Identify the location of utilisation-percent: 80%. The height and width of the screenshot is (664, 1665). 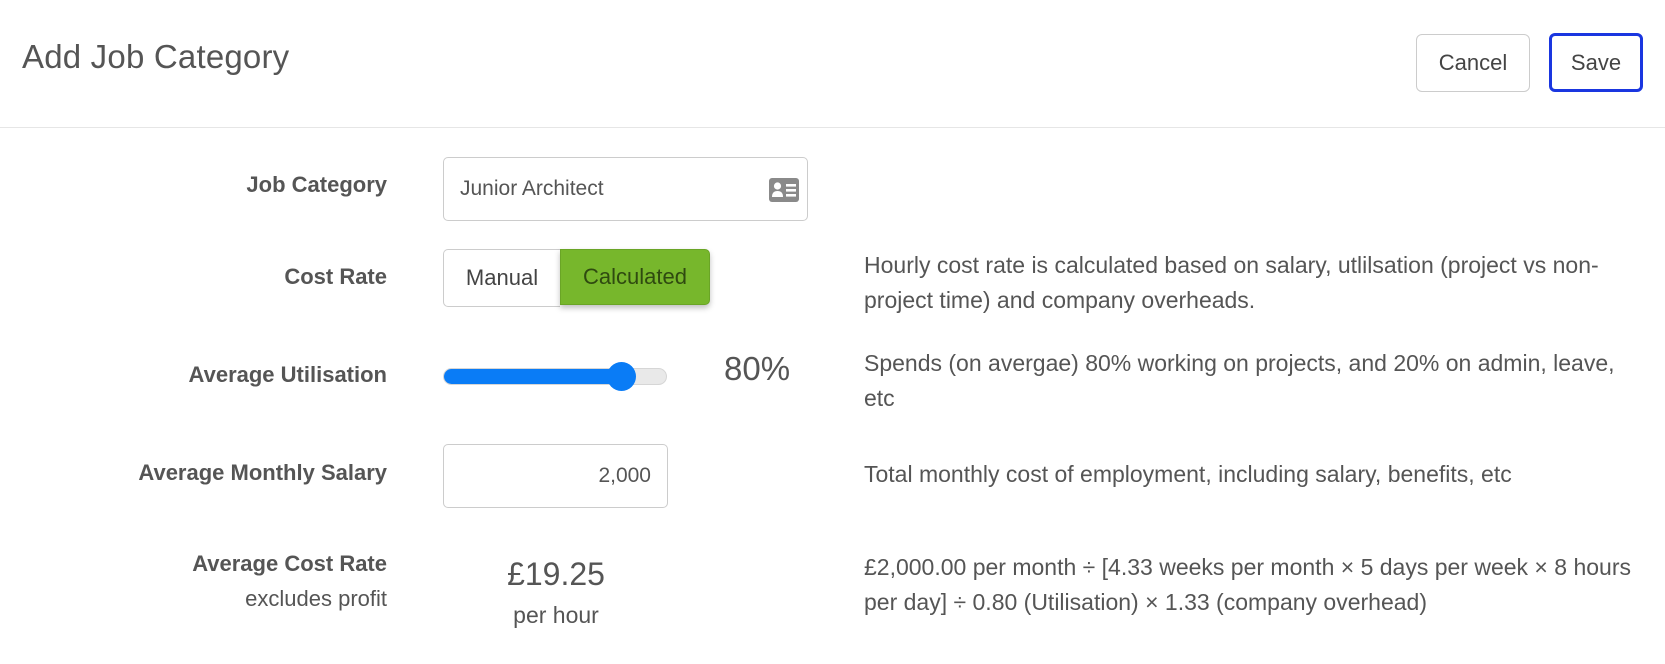
(757, 368).